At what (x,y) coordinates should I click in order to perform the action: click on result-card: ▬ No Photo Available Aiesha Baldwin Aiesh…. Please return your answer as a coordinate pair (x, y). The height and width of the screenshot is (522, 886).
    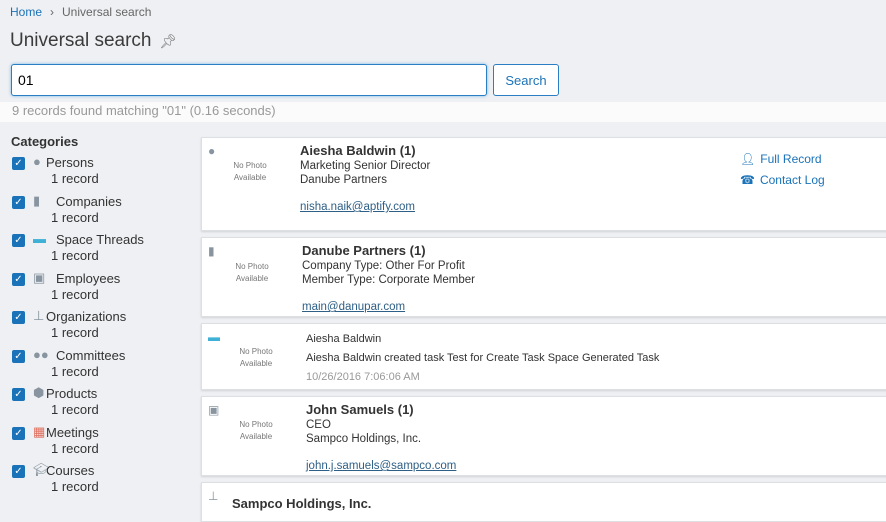
    Looking at the image, I should click on (543, 356).